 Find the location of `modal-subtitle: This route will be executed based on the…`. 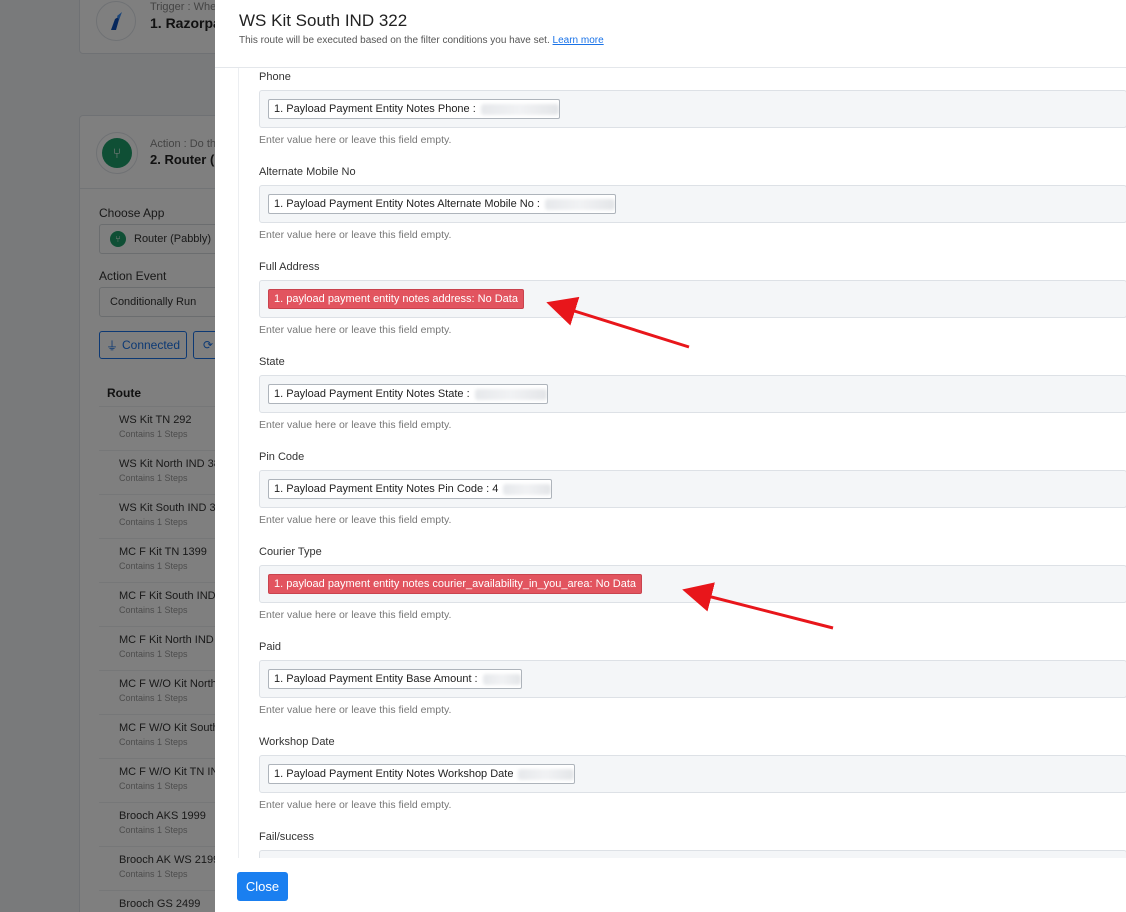

modal-subtitle: This route will be executed based on the… is located at coordinates (421, 40).